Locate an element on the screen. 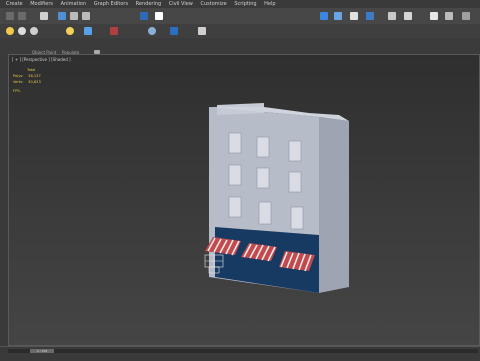  mirror-icon is located at coordinates (324, 16).